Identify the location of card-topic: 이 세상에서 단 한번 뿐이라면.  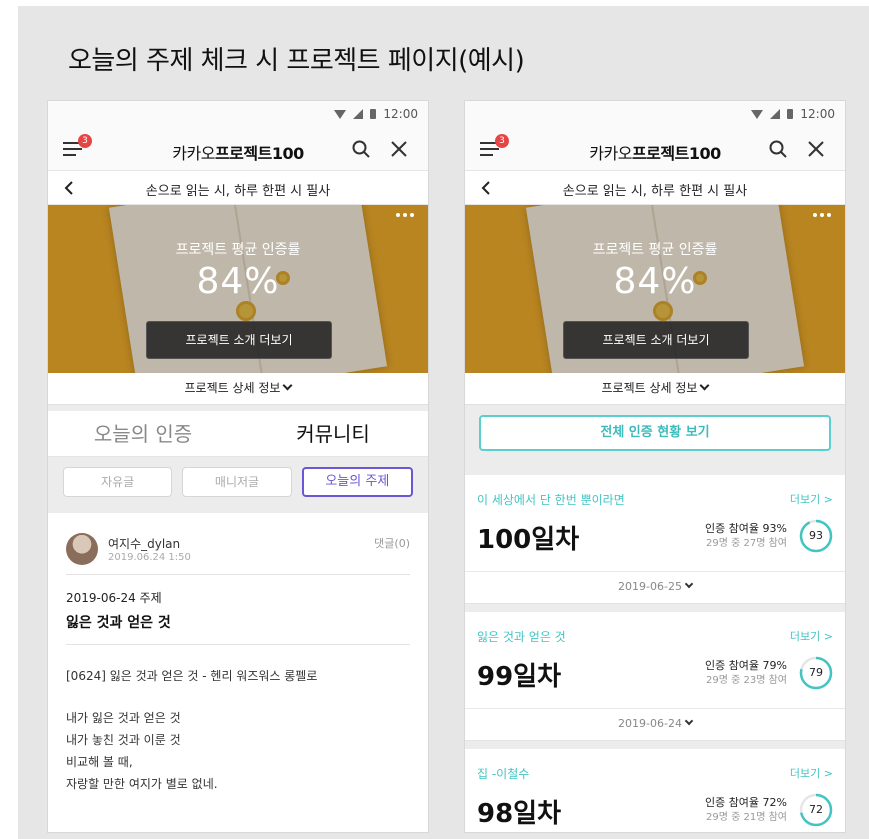
(551, 500).